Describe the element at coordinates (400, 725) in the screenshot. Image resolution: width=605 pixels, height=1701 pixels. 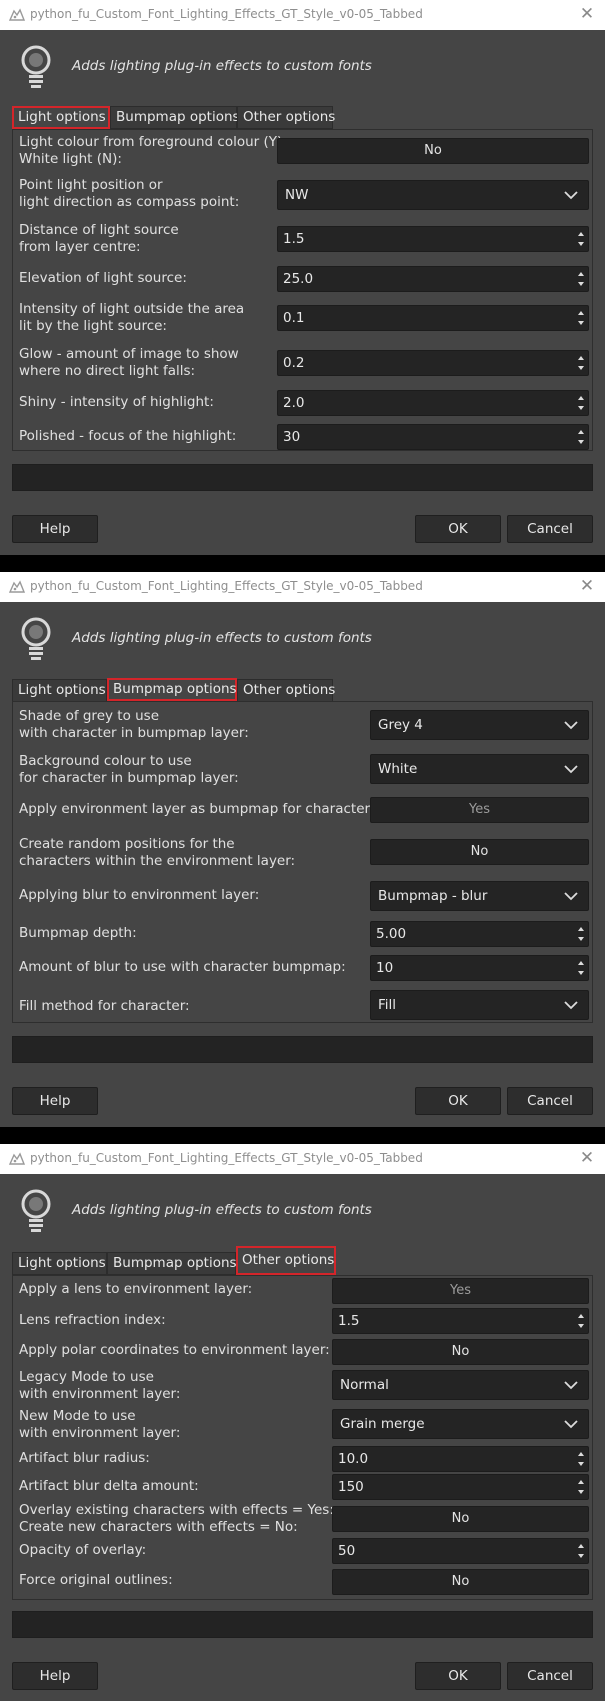
I see `grey-shade-value: Grey 4` at that location.